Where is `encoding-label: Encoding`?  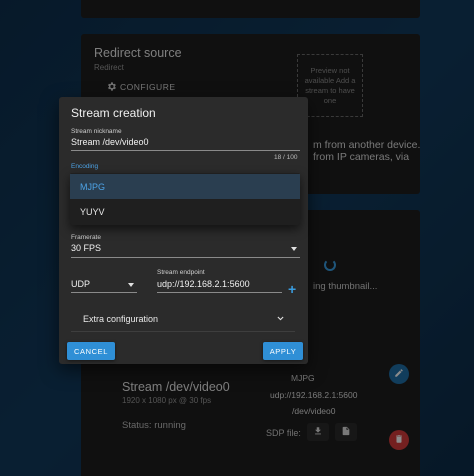
encoding-label: Encoding is located at coordinates (85, 166).